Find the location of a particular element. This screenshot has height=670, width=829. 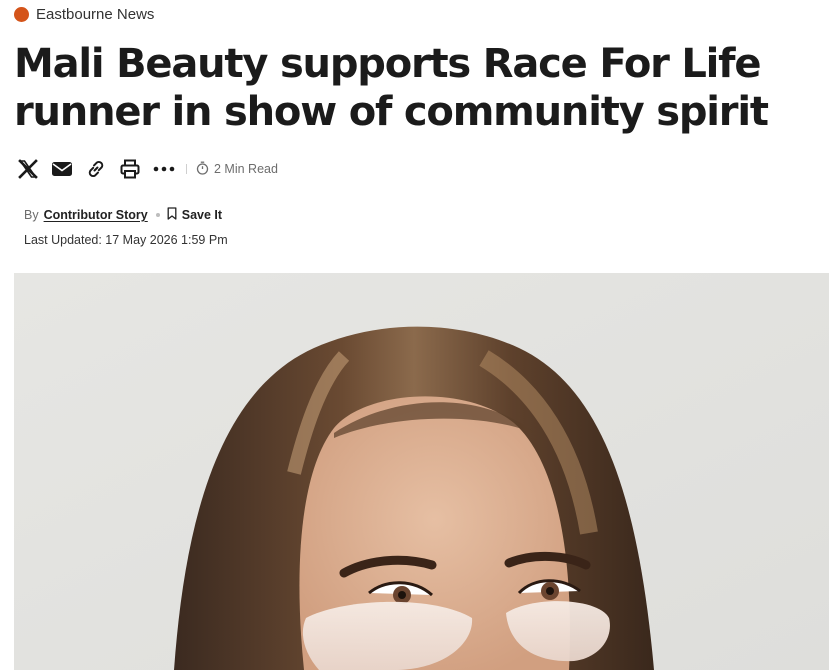

read-time: 2 Min Read is located at coordinates (237, 169).